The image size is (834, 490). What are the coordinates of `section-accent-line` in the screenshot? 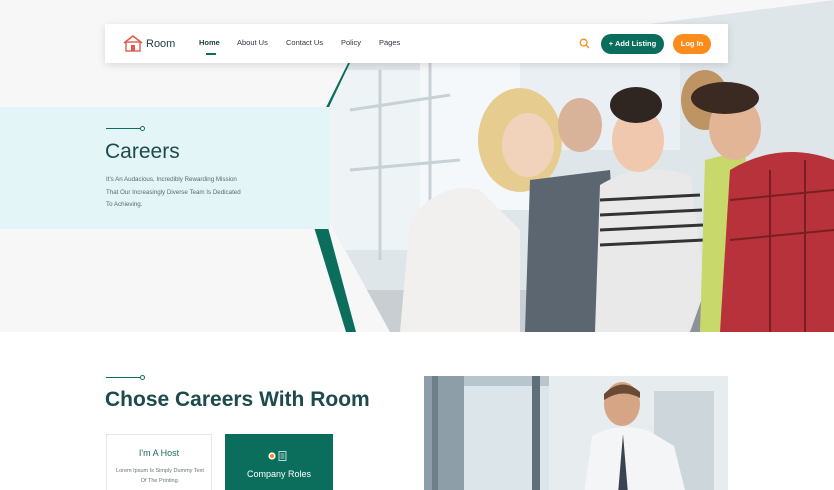 It's located at (124, 377).